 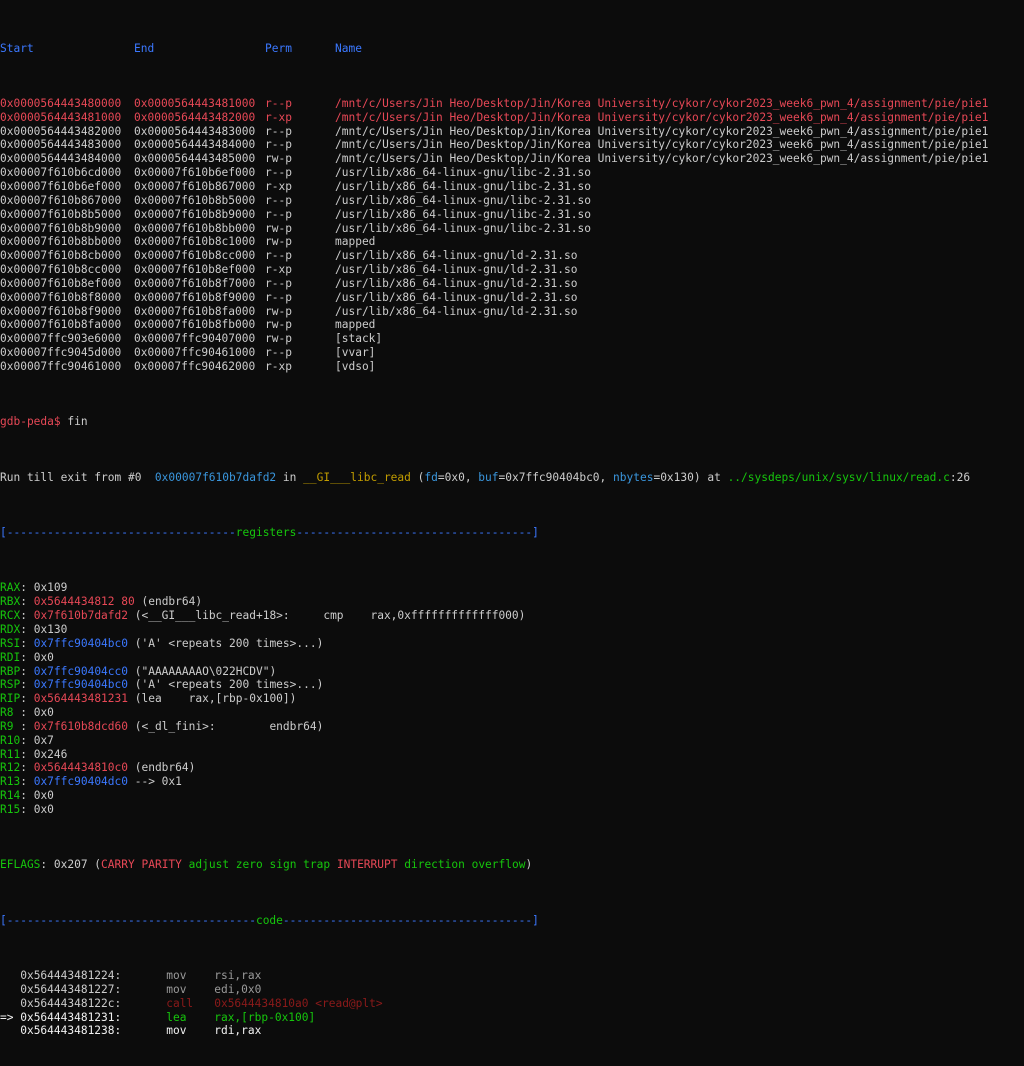 I want to click on code-operands: edi,0x0, so click(x=238, y=989).